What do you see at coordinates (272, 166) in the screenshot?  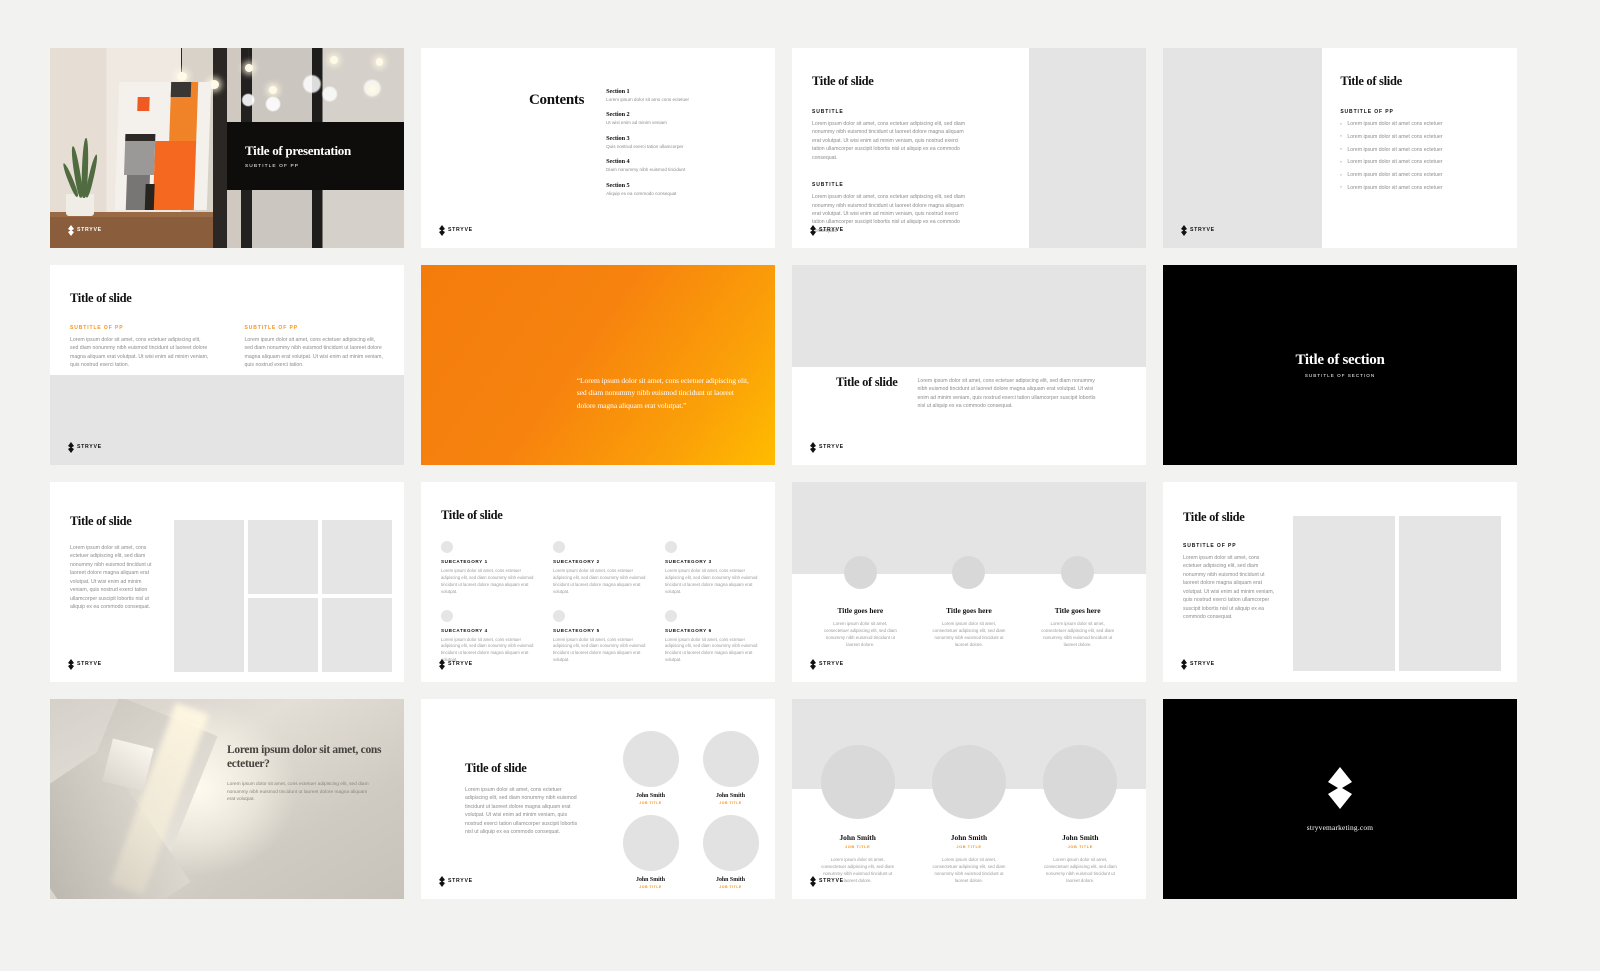 I see `presentation-subtitle: SUBTITLE OF PP` at bounding box center [272, 166].